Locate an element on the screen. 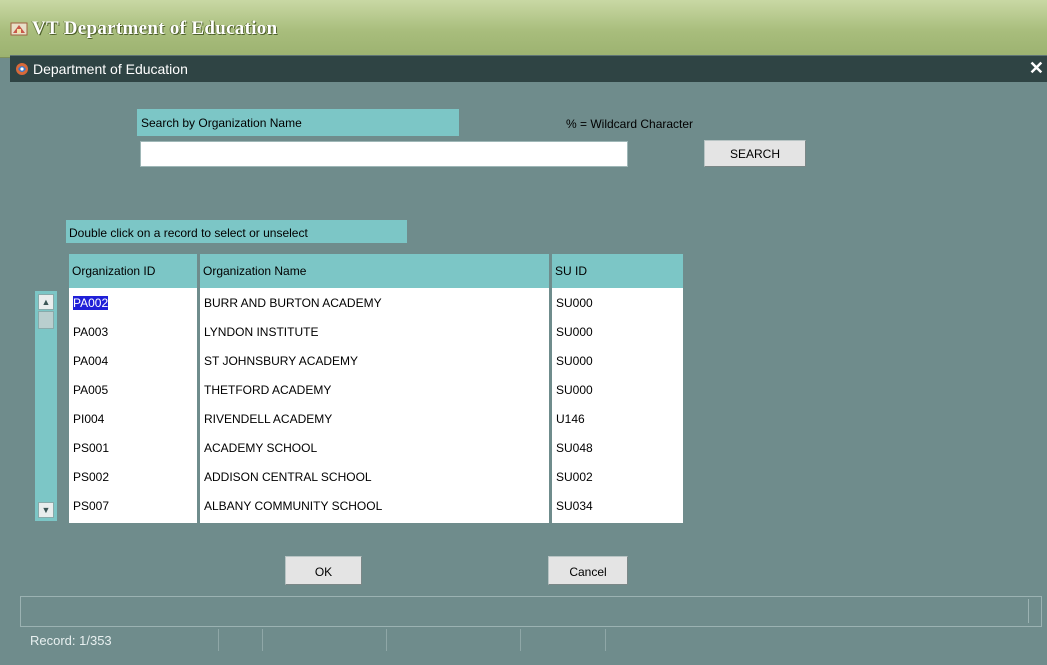 This screenshot has width=1047, height=665. search-label: Search by Organization Name is located at coordinates (298, 122).